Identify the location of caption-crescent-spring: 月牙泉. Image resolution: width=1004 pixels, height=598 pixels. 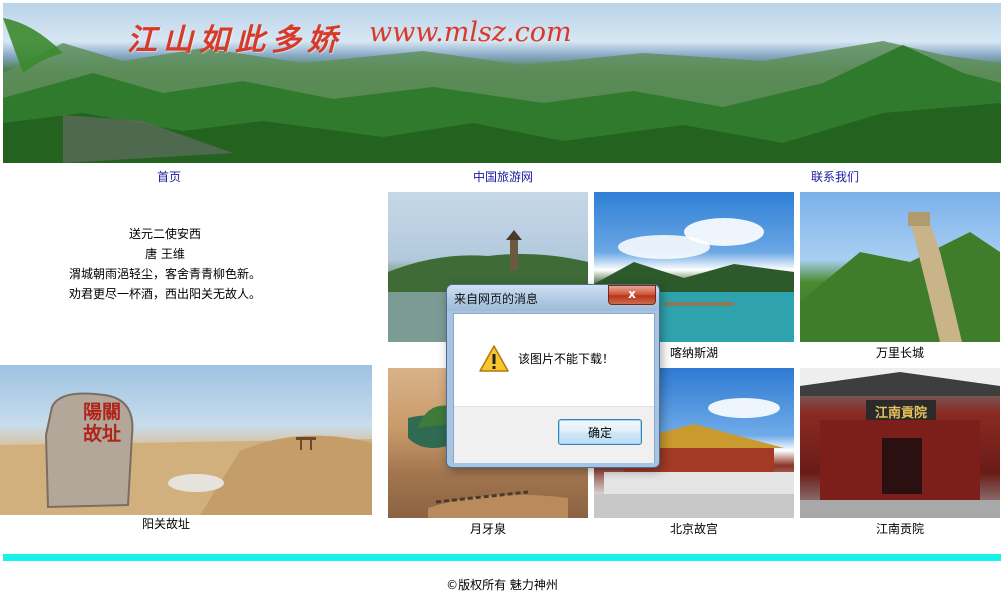
(487, 529).